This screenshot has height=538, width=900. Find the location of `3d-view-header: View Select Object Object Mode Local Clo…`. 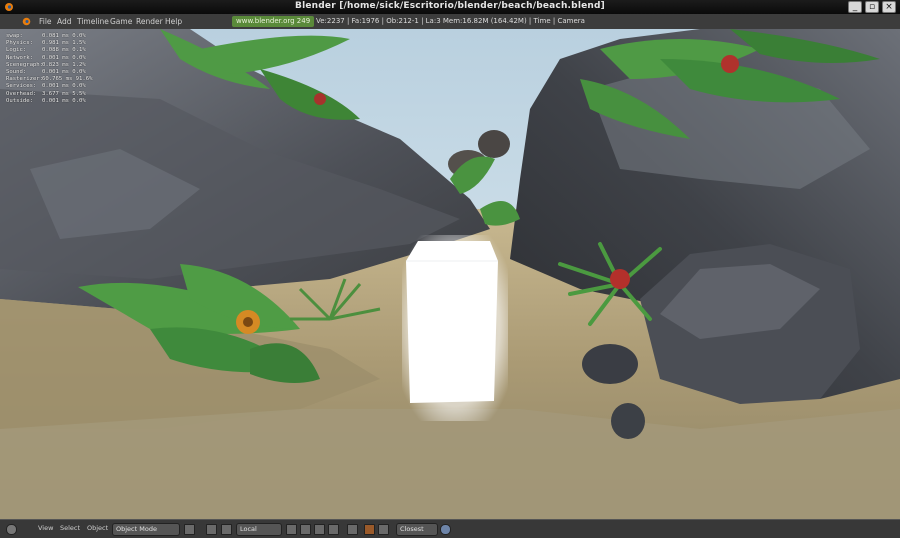

3d-view-header: View Select Object Object Mode Local Clo… is located at coordinates (450, 528).